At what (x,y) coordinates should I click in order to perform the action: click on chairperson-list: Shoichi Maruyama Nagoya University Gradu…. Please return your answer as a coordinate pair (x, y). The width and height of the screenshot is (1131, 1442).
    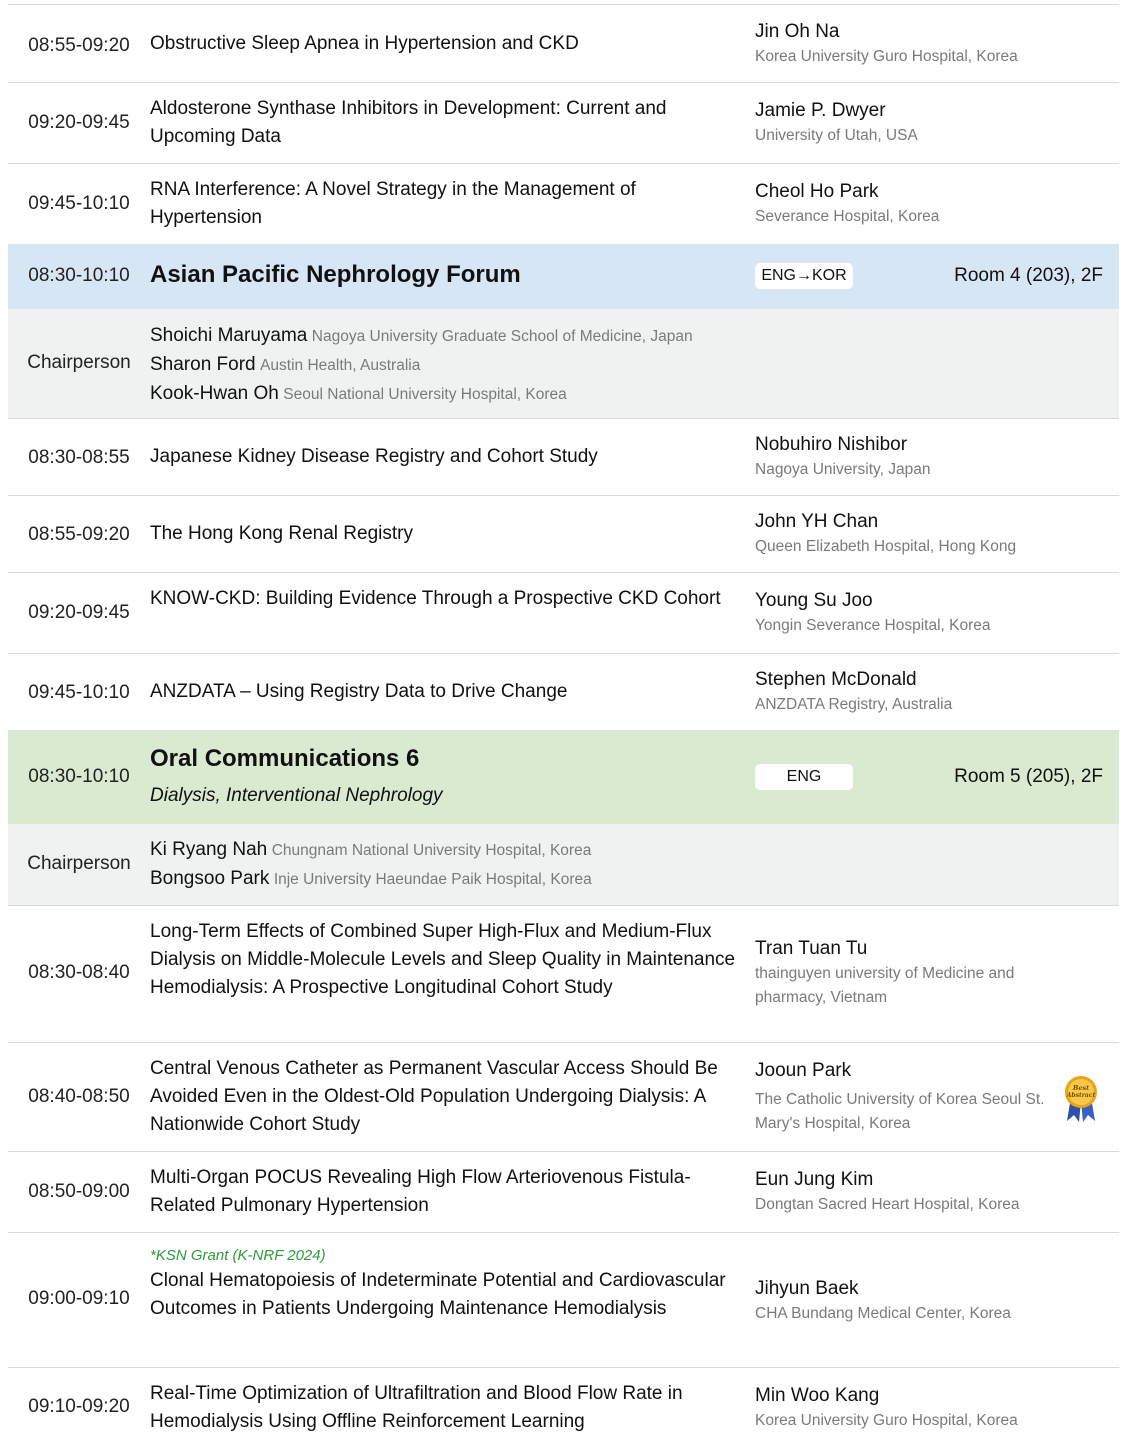
    Looking at the image, I should click on (600, 365).